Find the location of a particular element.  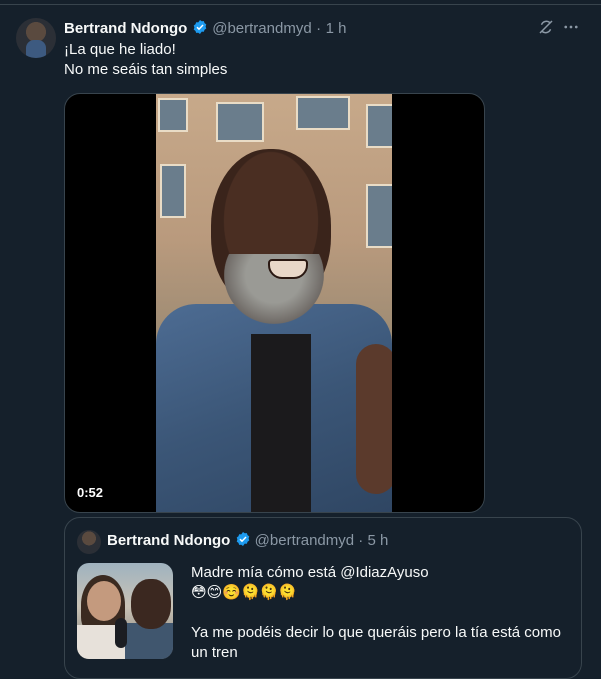

grok-icon is located at coordinates (546, 28).